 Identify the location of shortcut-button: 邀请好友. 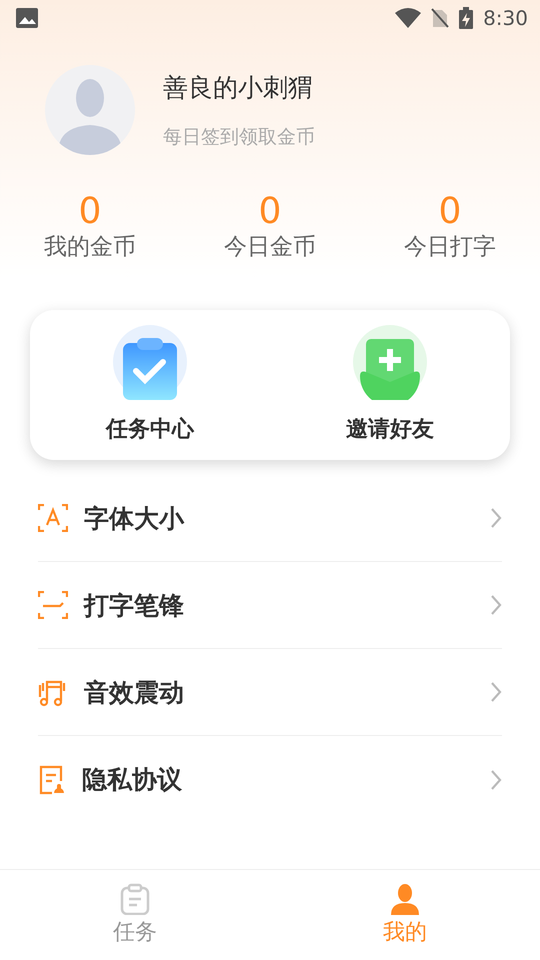
(390, 384).